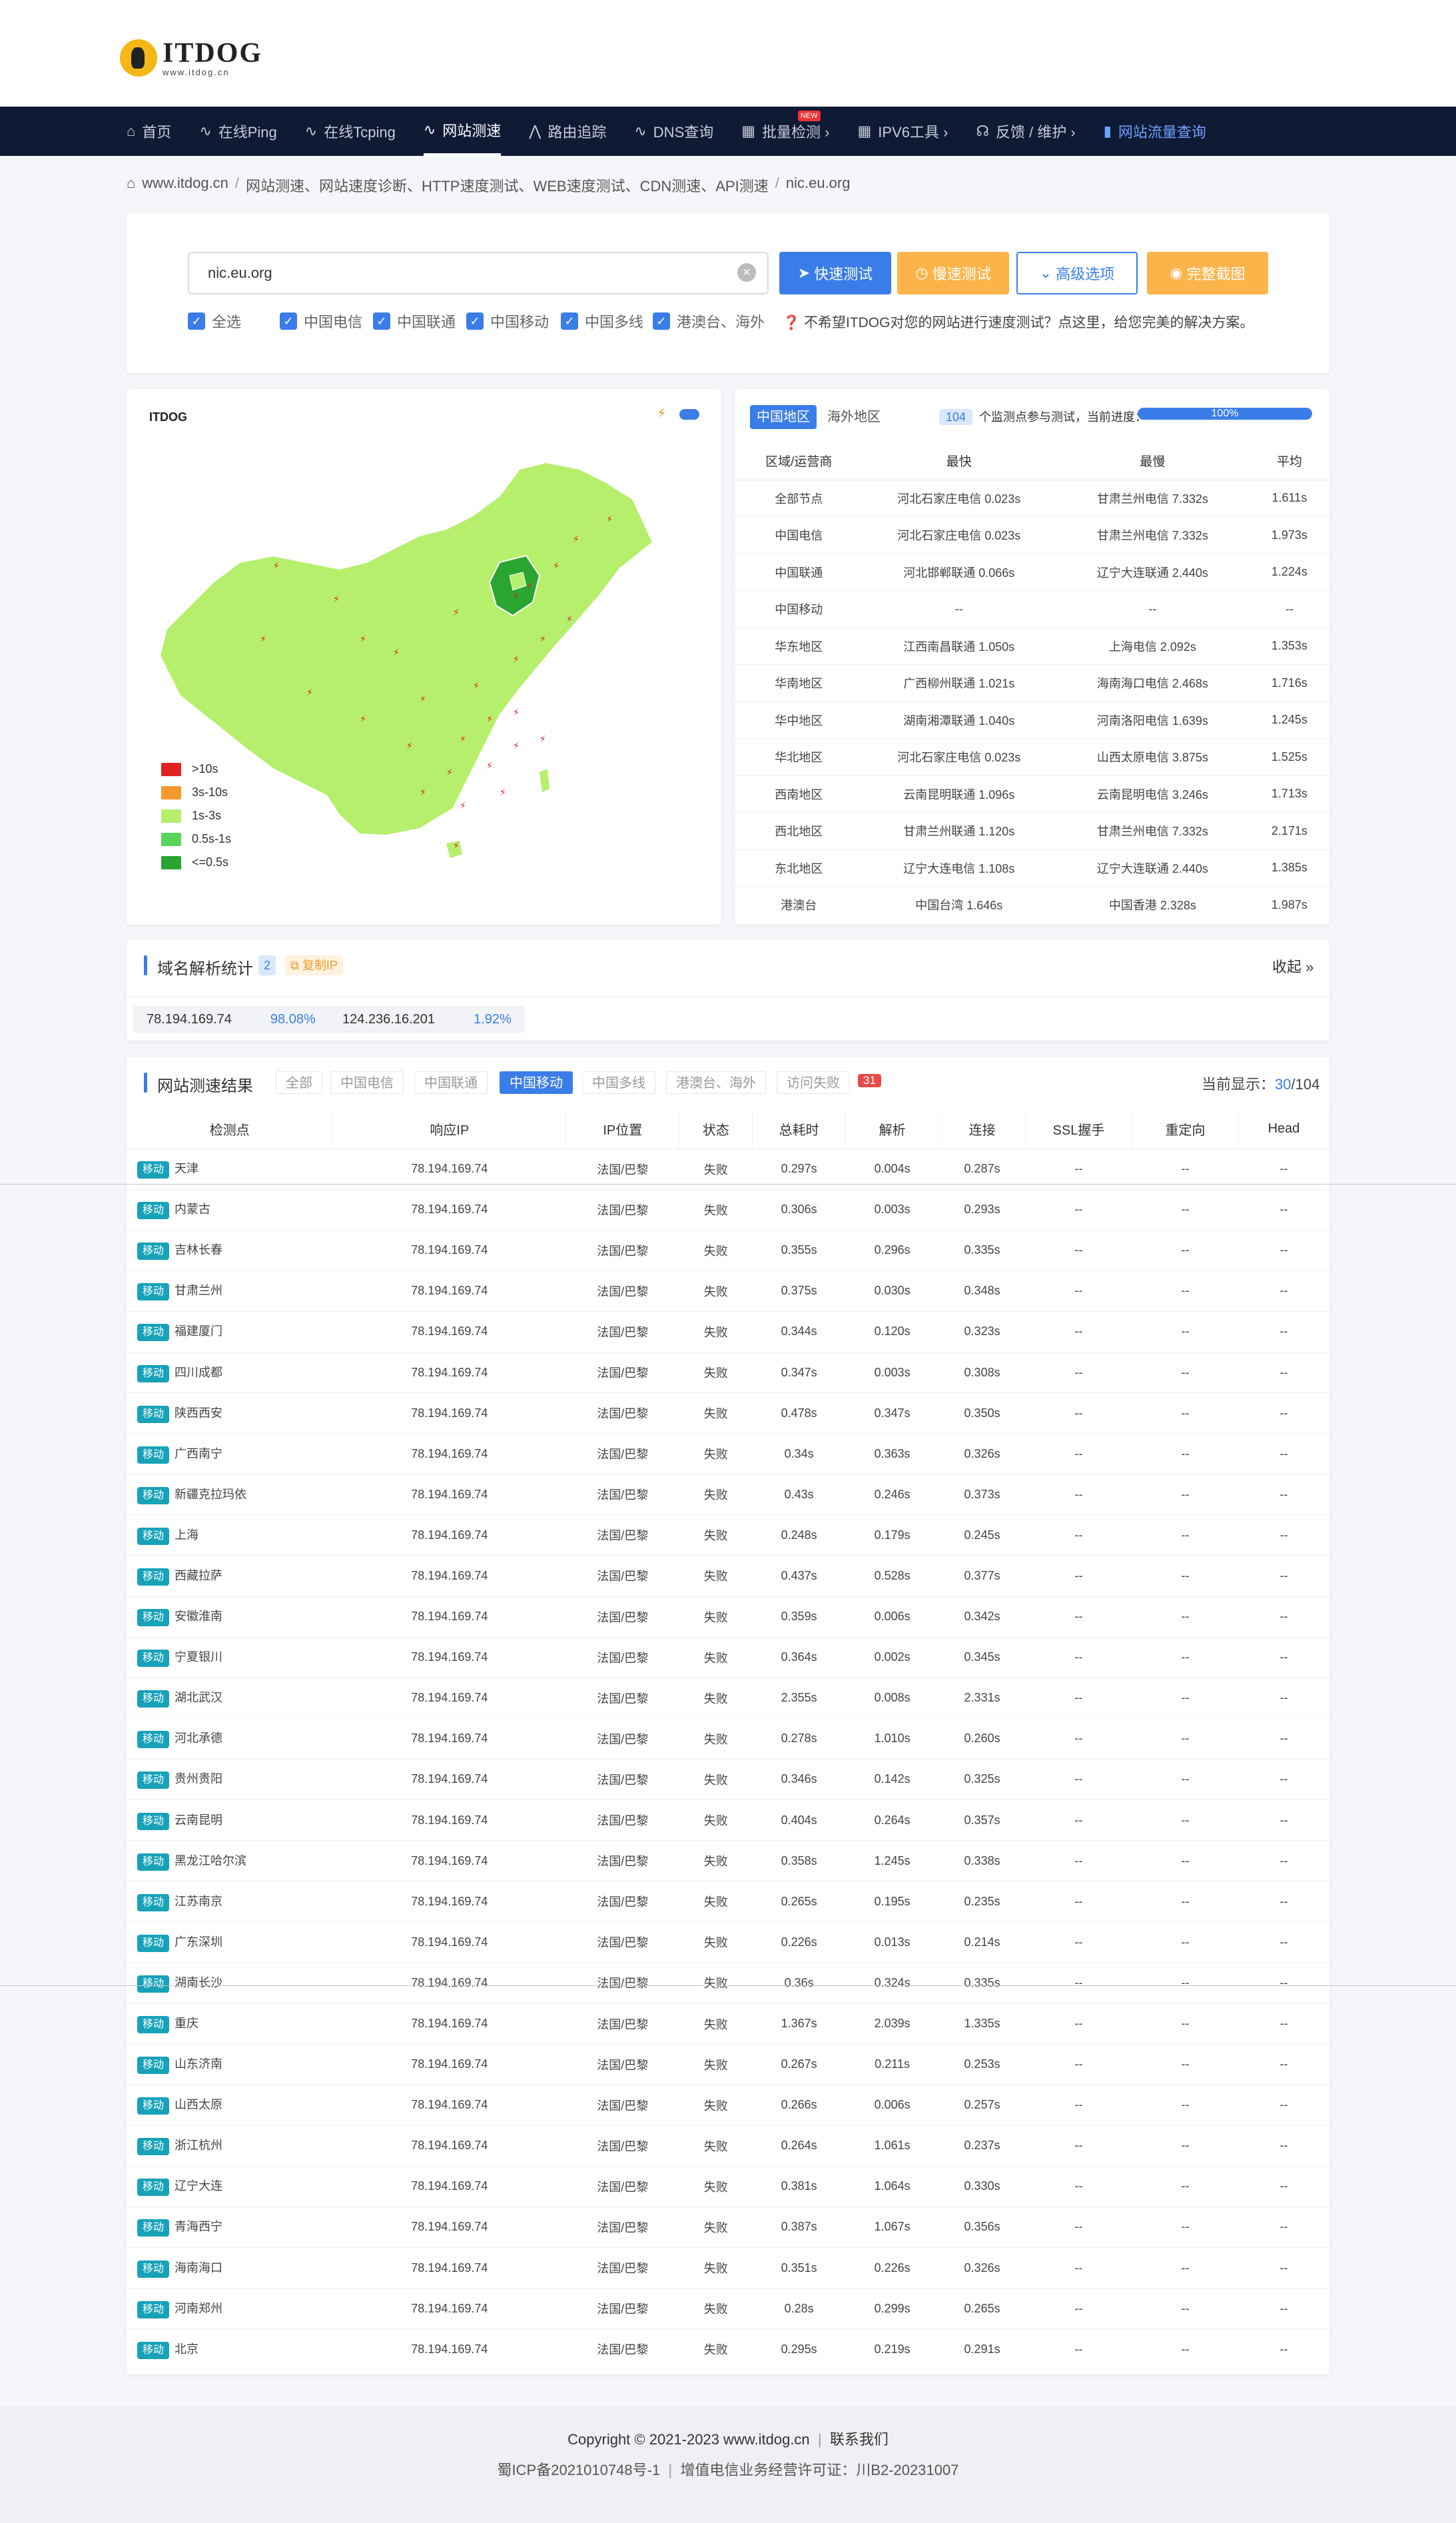 This screenshot has width=1456, height=2523. Describe the element at coordinates (716, 1082) in the screenshot. I see `filter-tab: 港澳台、海外` at that location.